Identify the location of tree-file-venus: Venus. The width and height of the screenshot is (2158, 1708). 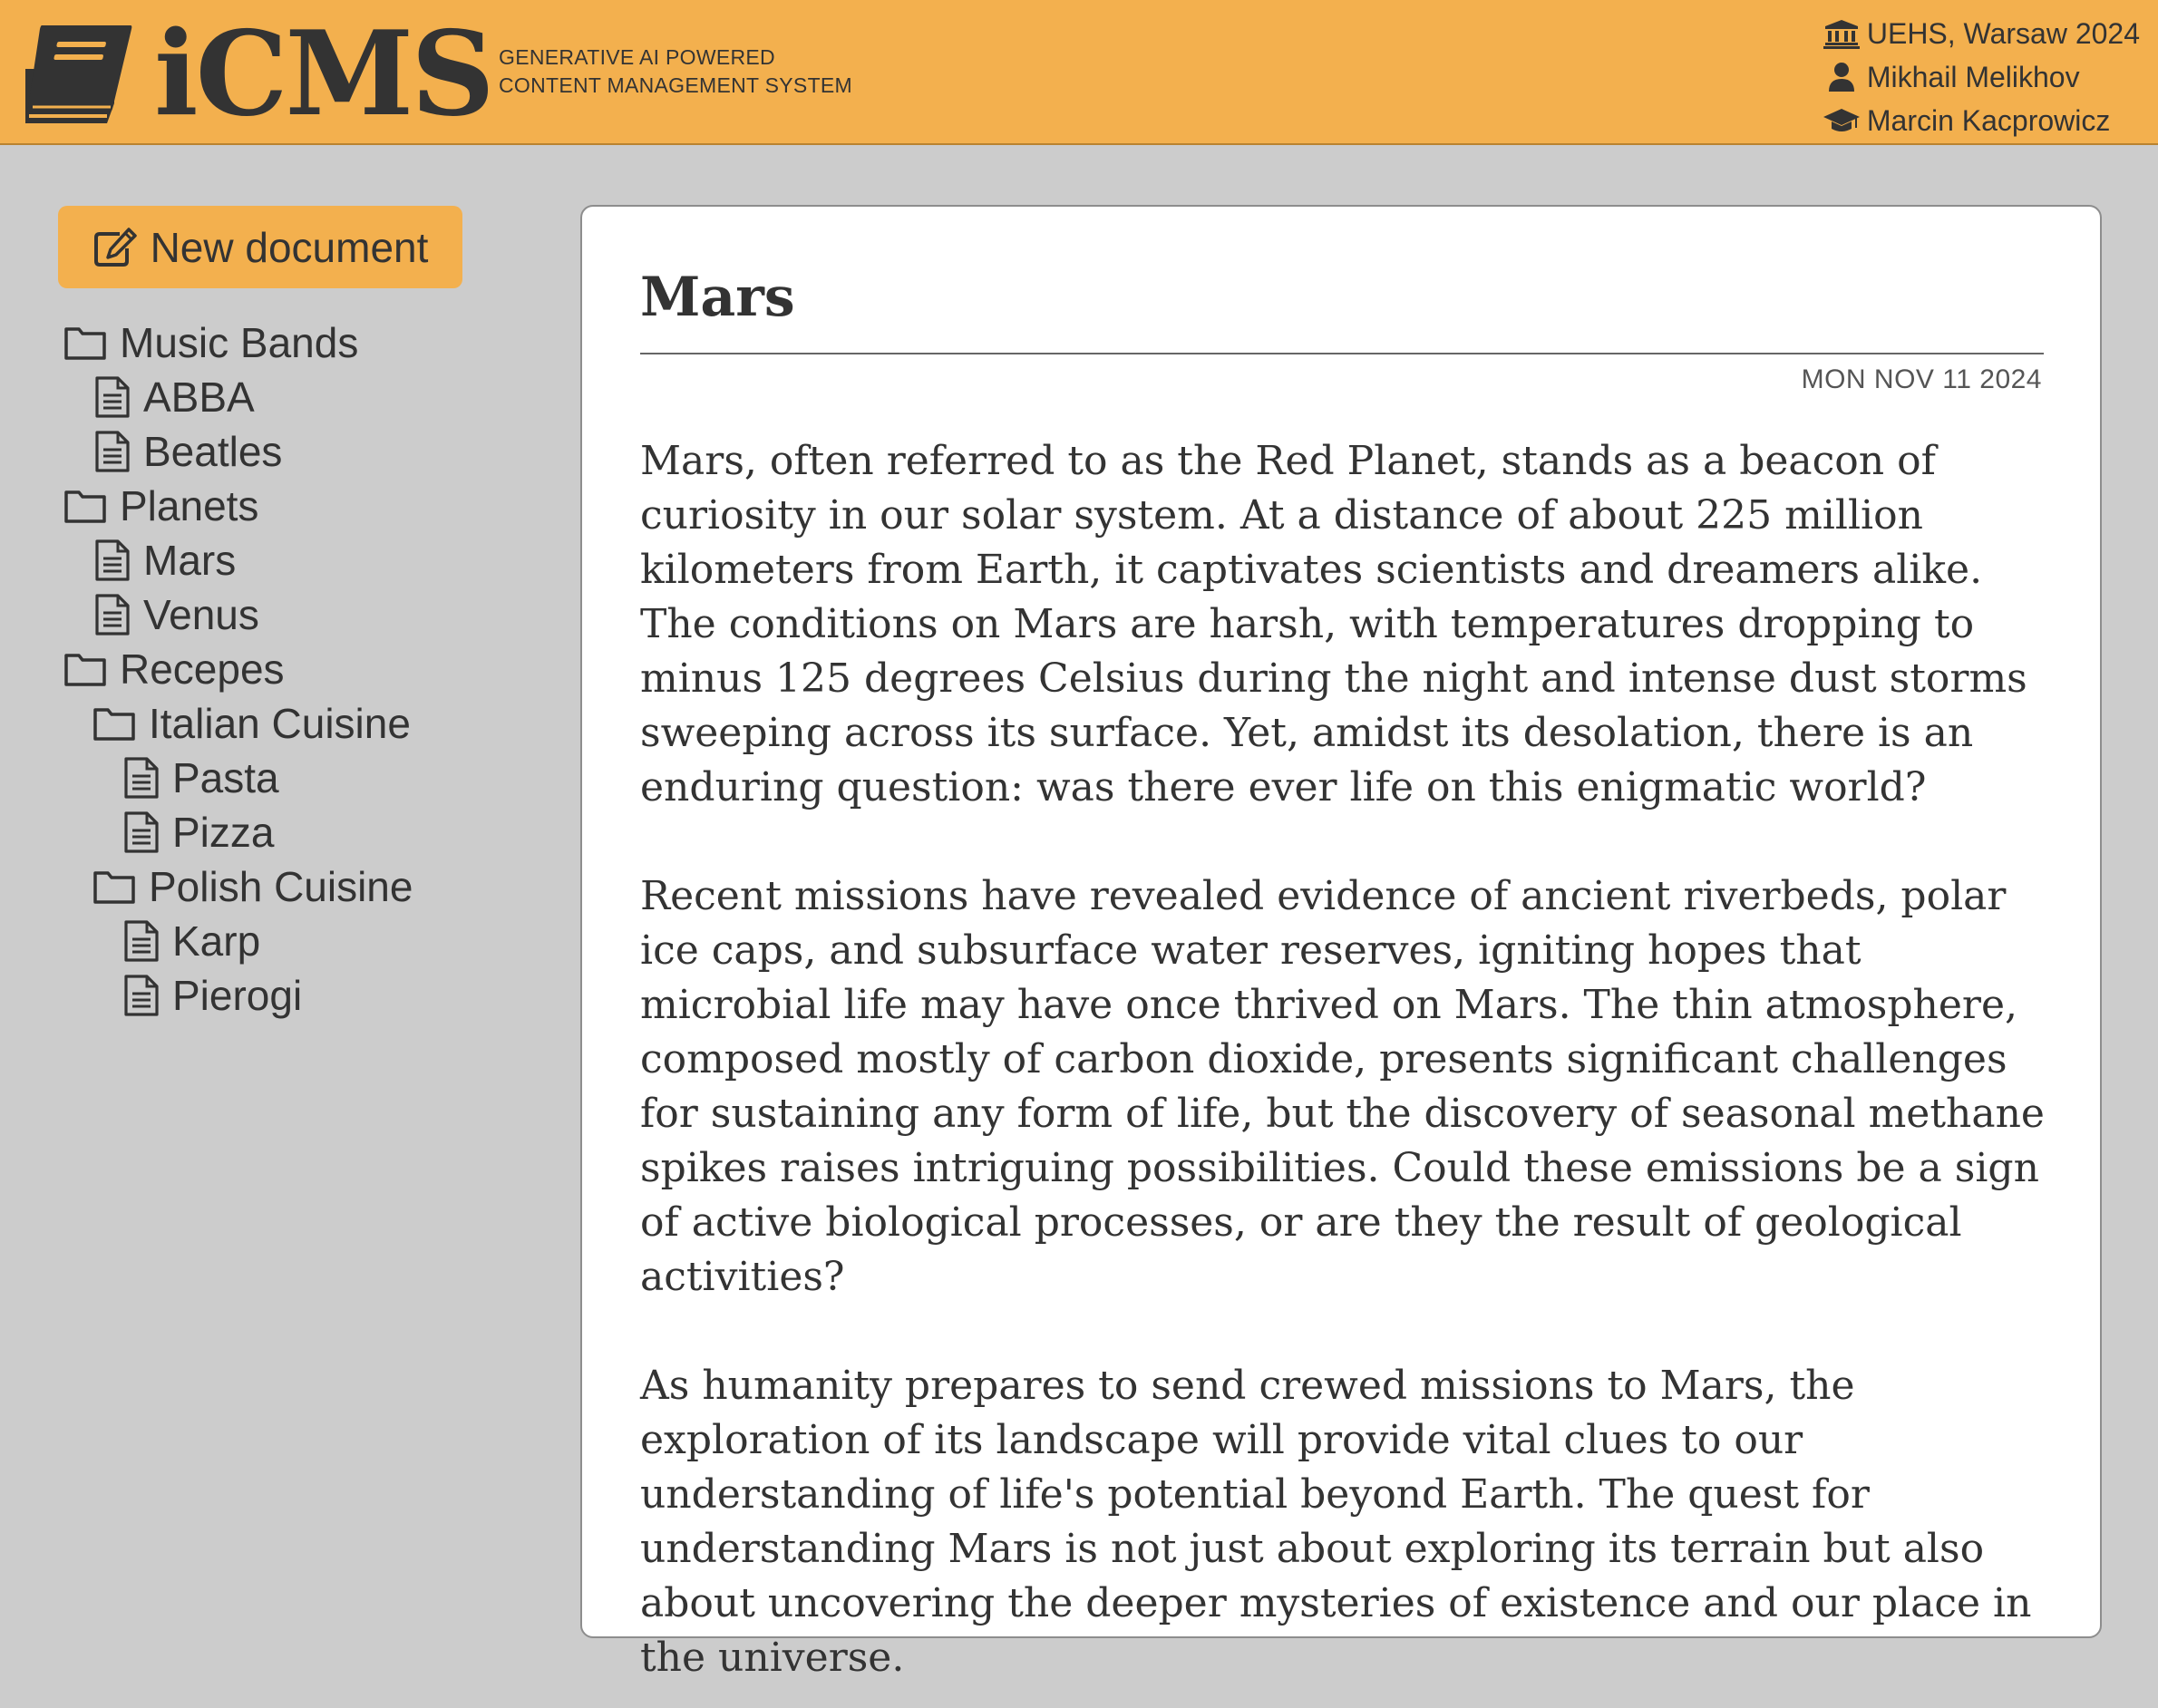
(238, 614).